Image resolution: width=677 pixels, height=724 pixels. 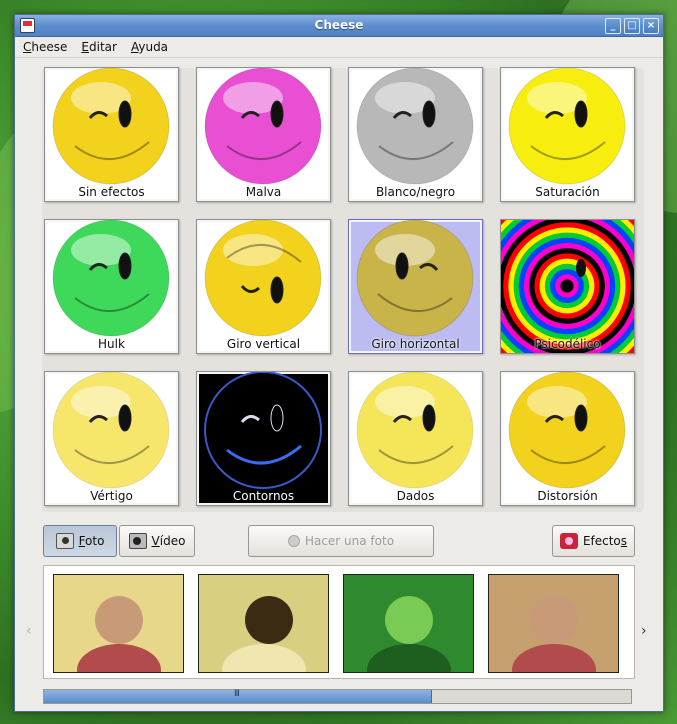 What do you see at coordinates (605, 541) in the screenshot?
I see `effects-label: Efectos` at bounding box center [605, 541].